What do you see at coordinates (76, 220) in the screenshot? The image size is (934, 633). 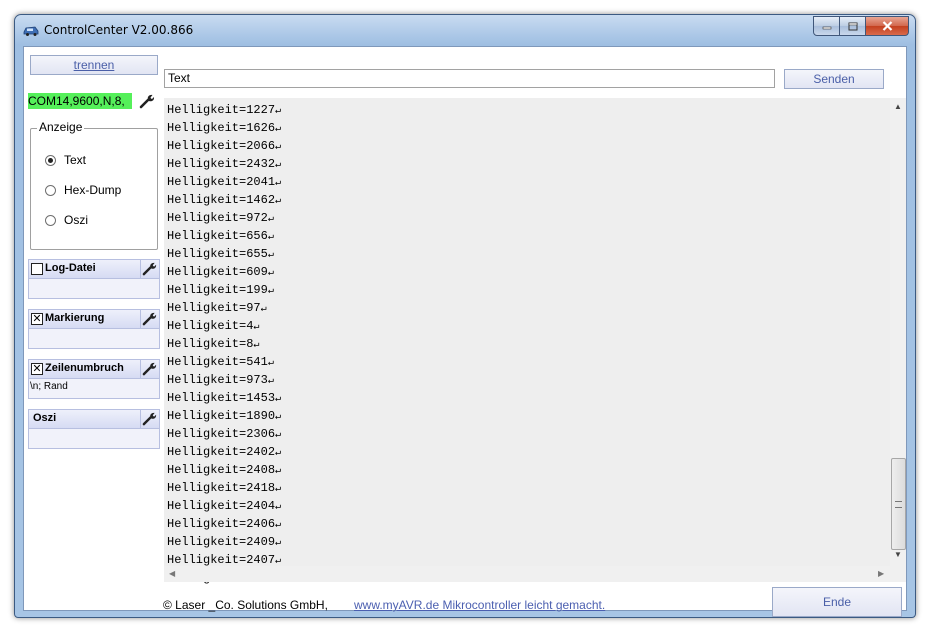 I see `radio-oszi-label: Oszi` at bounding box center [76, 220].